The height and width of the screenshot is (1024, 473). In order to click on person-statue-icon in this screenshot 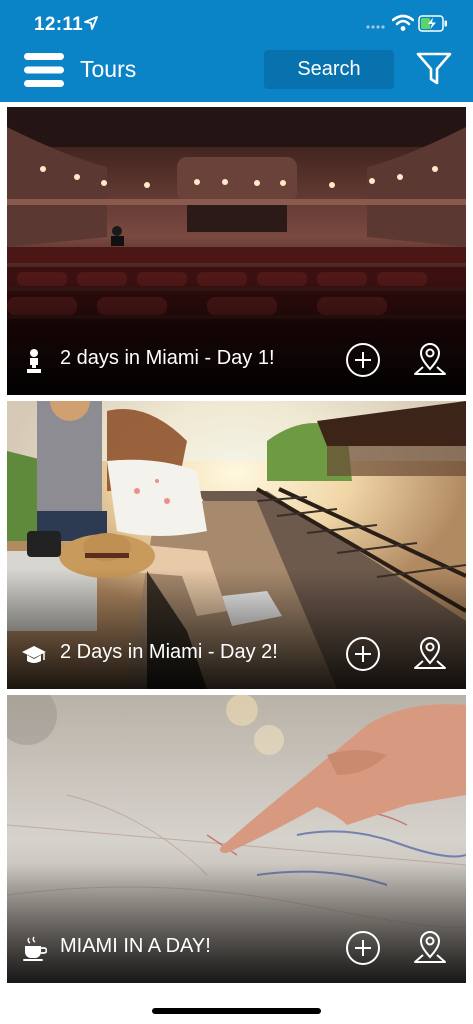, I will do `click(34, 361)`.